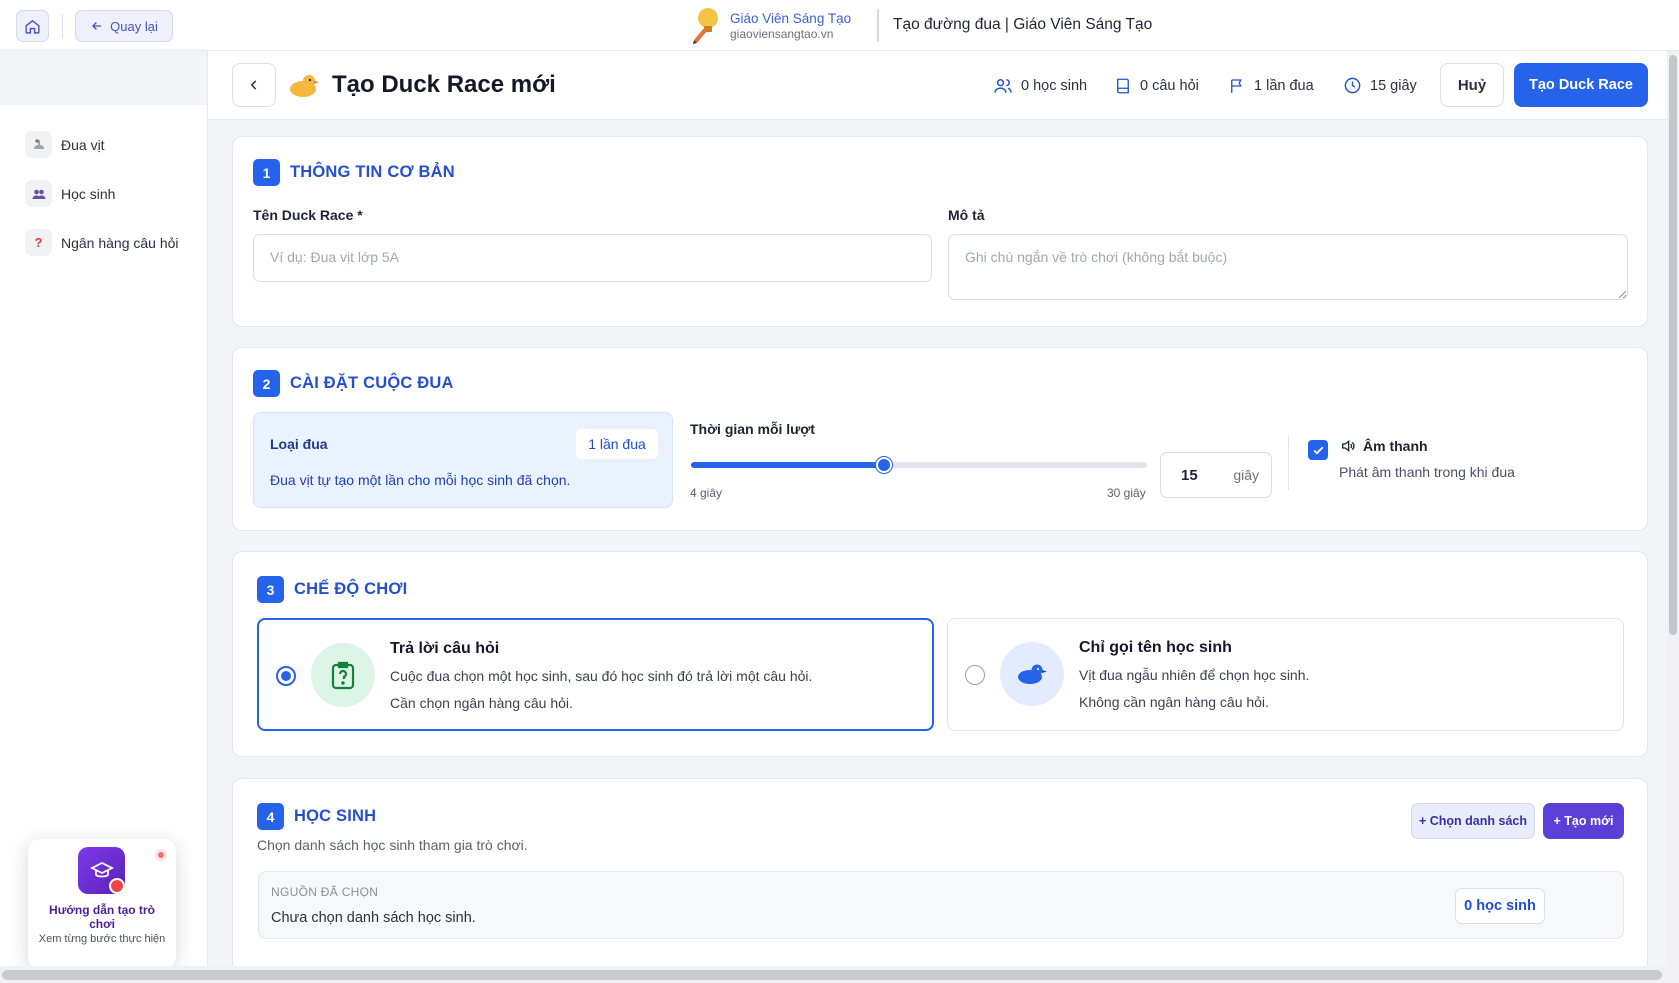 Image resolution: width=1679 pixels, height=983 pixels. Describe the element at coordinates (787, 465) in the screenshot. I see `slider-fill` at that location.